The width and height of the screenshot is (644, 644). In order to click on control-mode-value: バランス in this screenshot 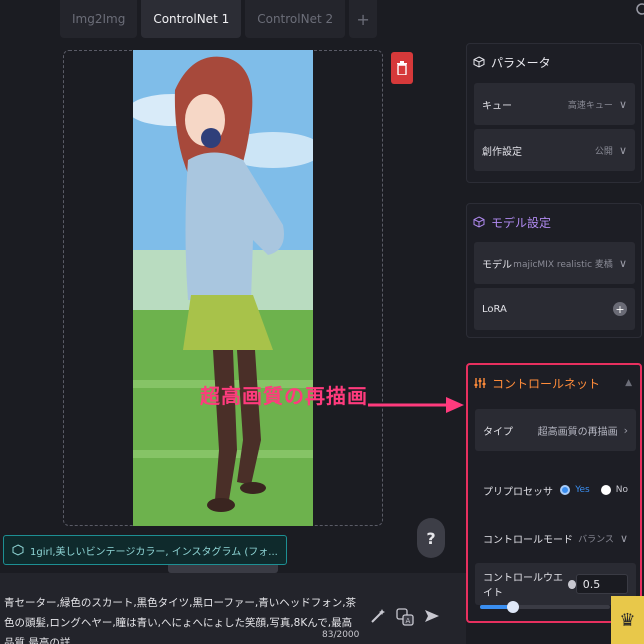, I will do `click(596, 539)`.